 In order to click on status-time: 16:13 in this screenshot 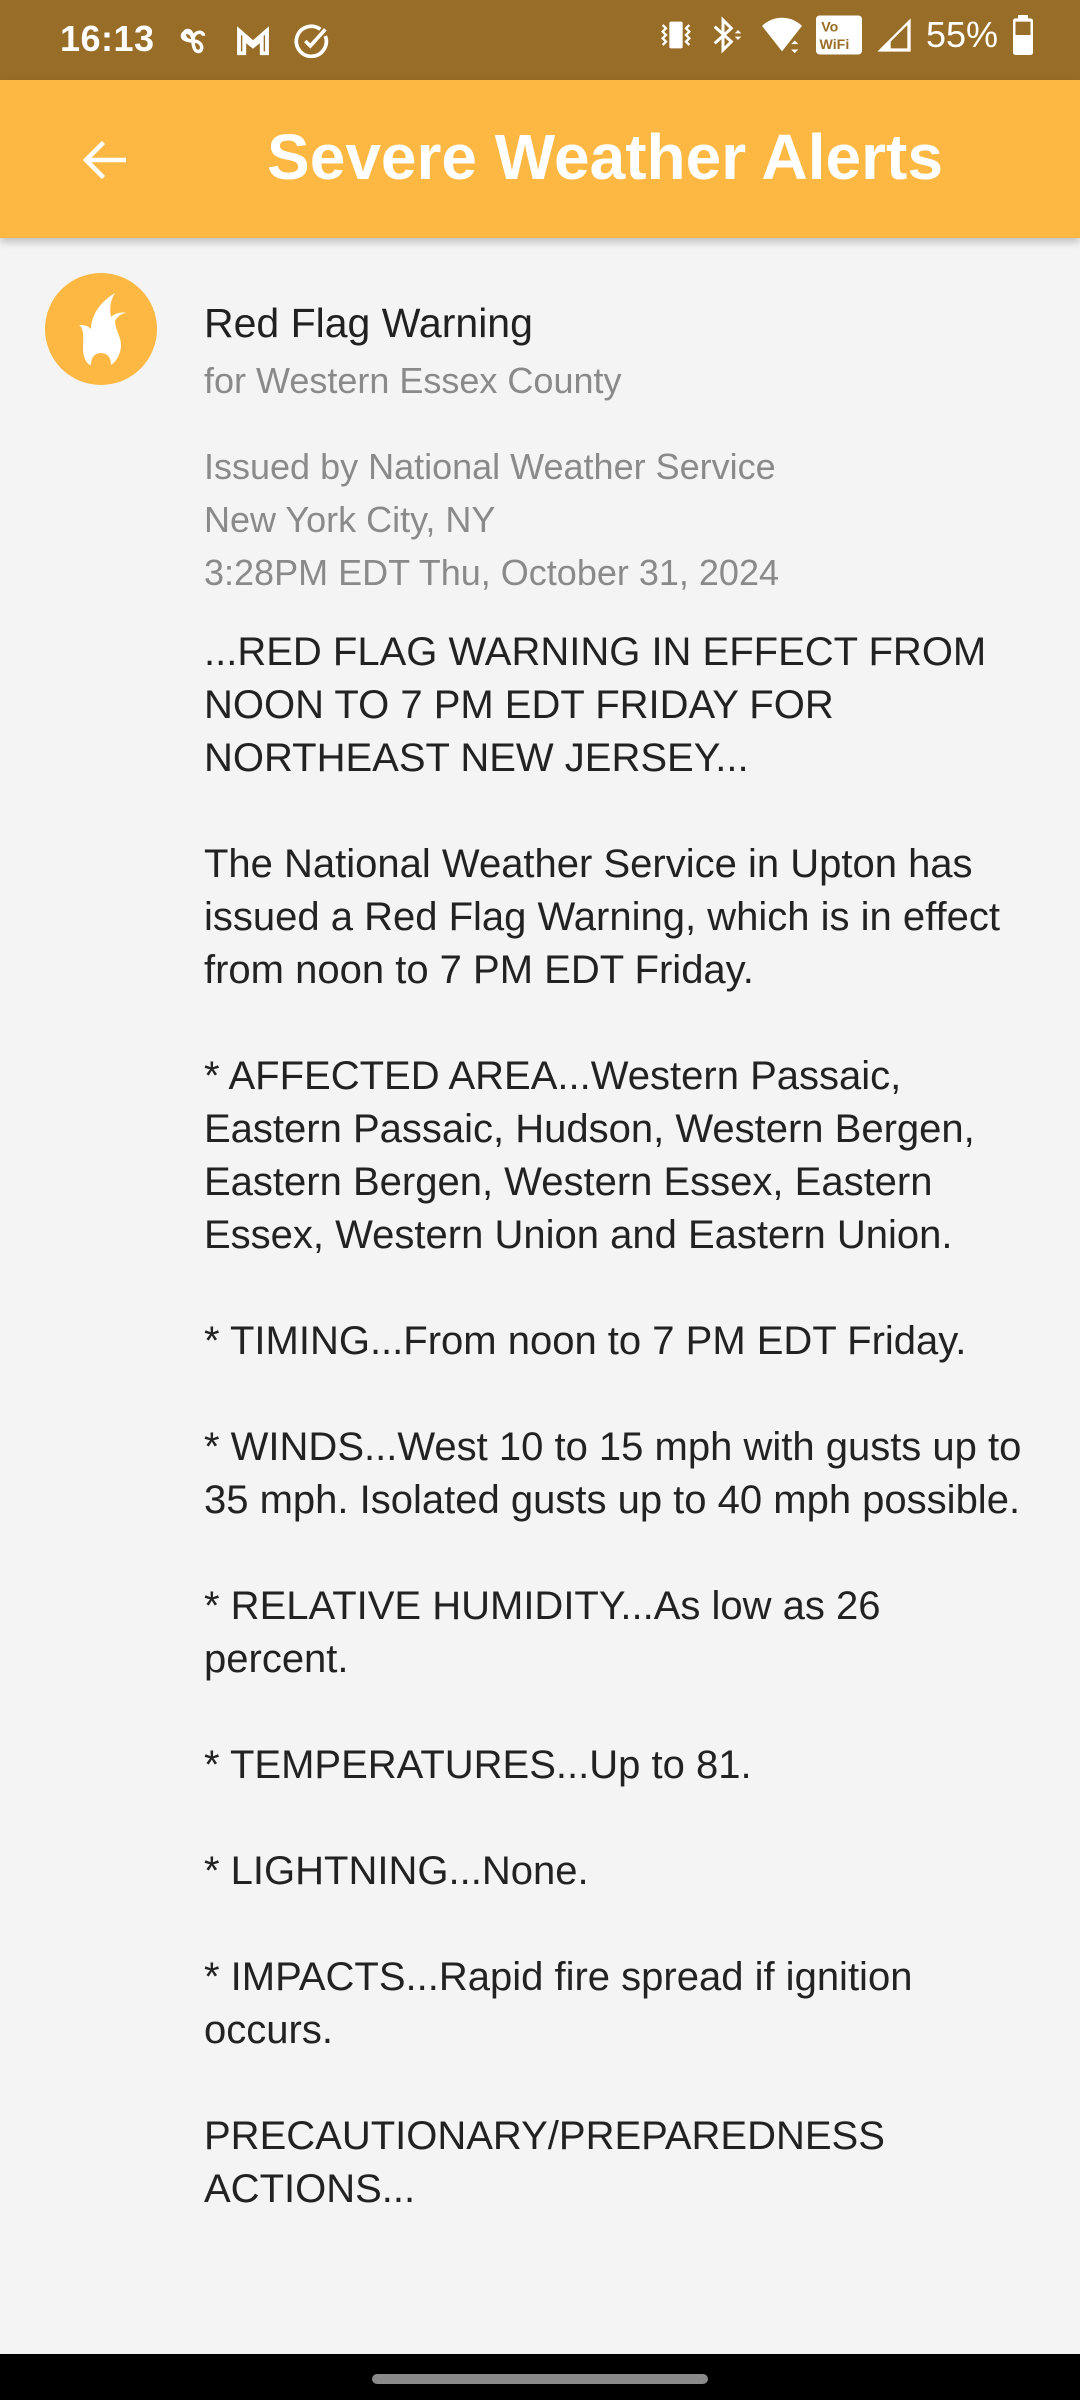, I will do `click(107, 38)`.